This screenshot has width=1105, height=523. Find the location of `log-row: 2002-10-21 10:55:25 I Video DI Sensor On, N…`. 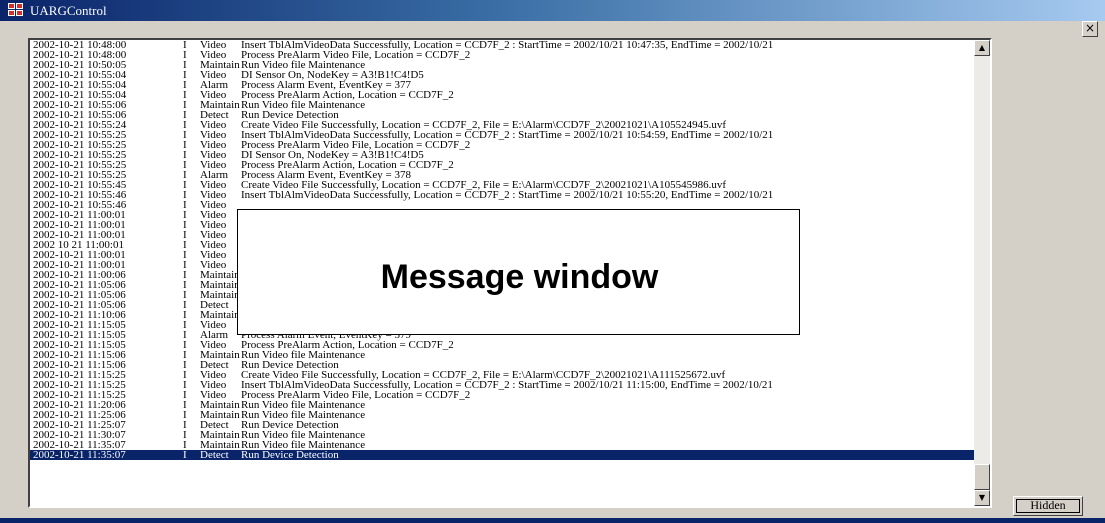

log-row: 2002-10-21 10:55:25 I Video DI Sensor On, N… is located at coordinates (503, 155).